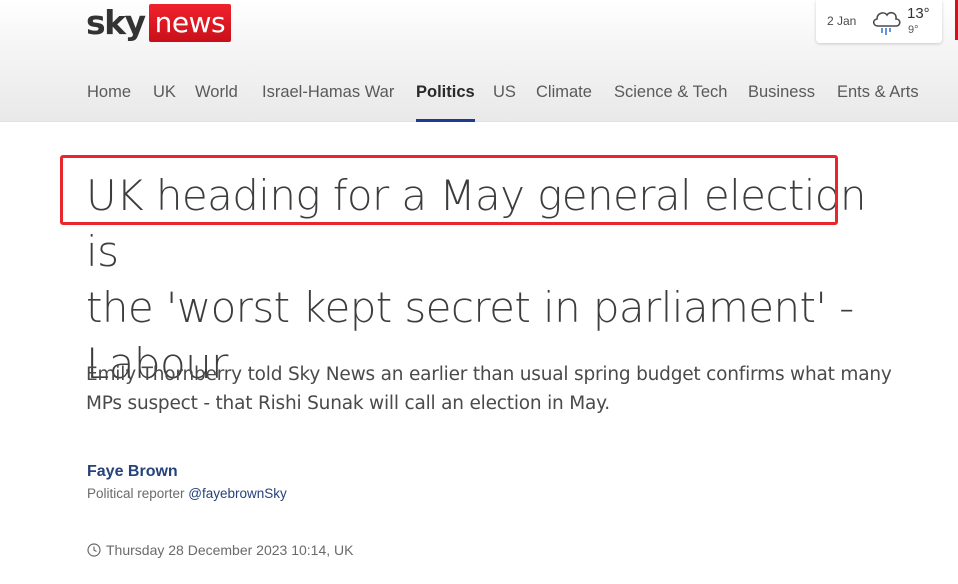 This screenshot has height=584, width=958. What do you see at coordinates (164, 101) in the screenshot?
I see `nav-uk: UK` at bounding box center [164, 101].